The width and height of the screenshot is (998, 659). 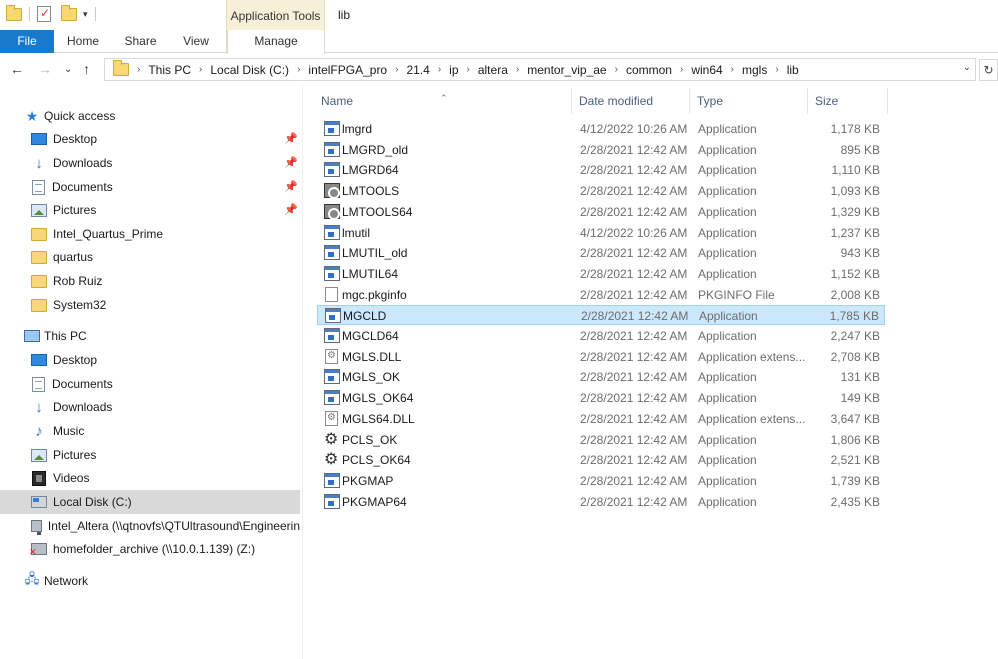 I want to click on tab-manage: Manage, so click(x=276, y=42).